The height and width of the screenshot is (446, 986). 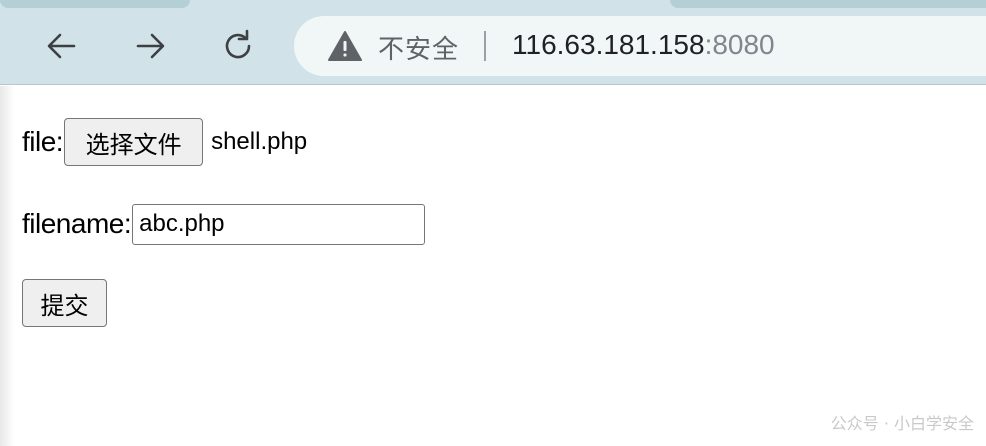 What do you see at coordinates (95, 4) in the screenshot?
I see `tab-left` at bounding box center [95, 4].